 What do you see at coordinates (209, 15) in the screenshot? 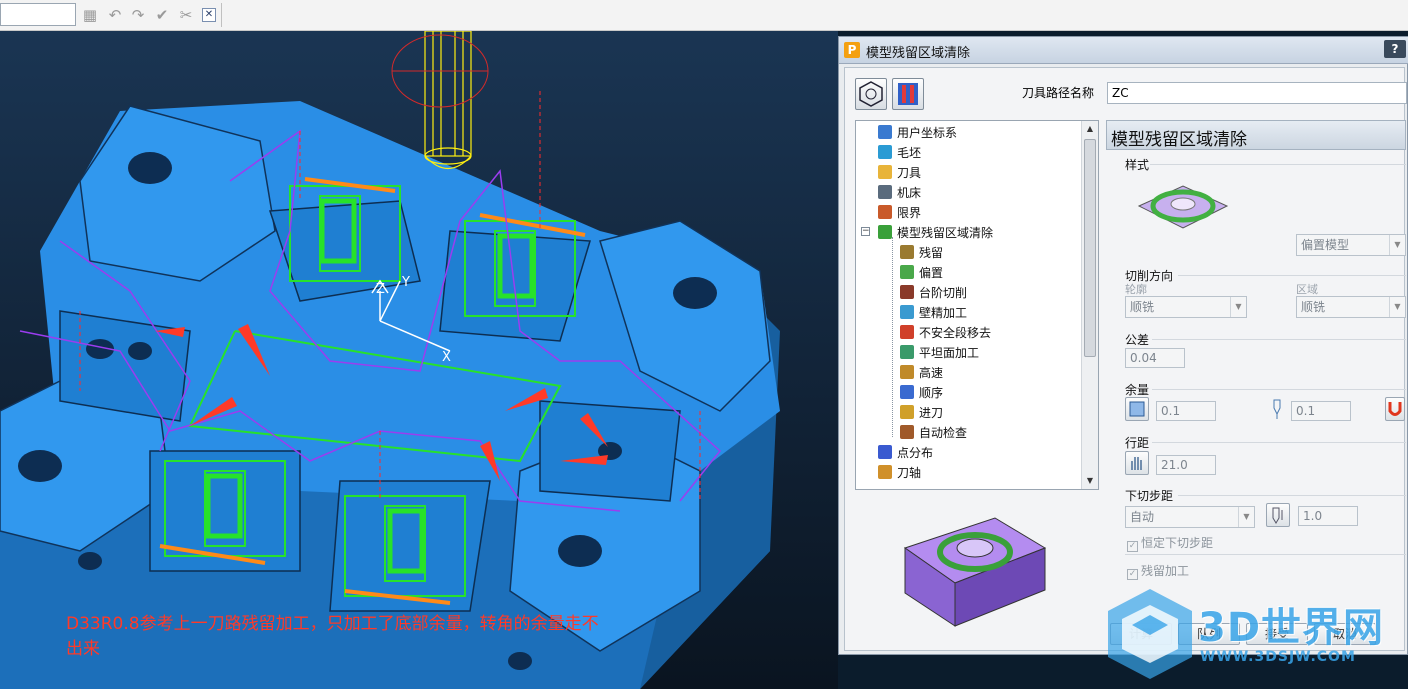
I see `close-icon: ✕` at bounding box center [209, 15].